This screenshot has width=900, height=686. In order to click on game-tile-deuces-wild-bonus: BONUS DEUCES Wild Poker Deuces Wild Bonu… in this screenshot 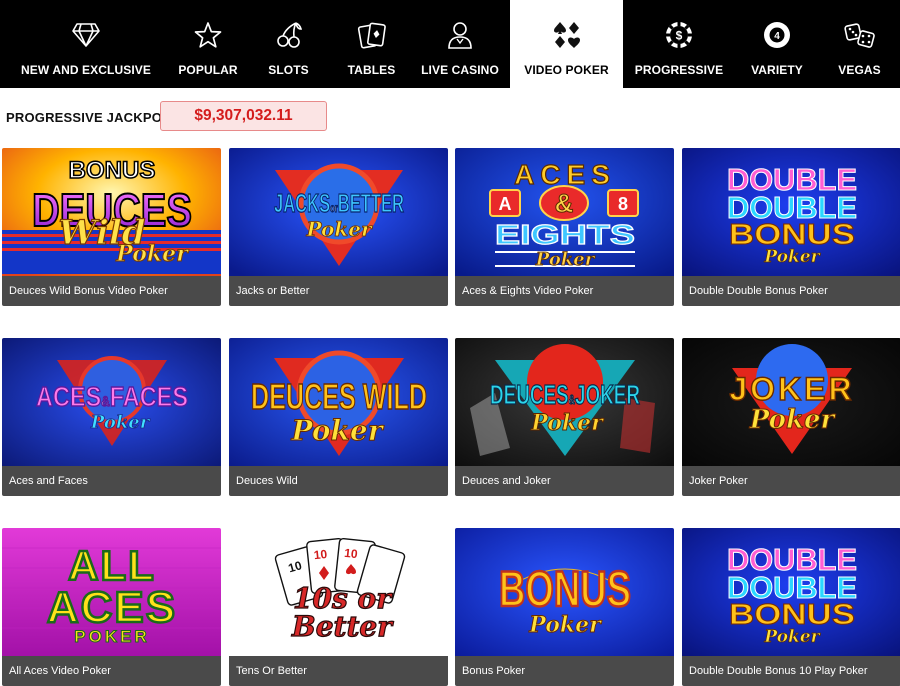, I will do `click(111, 227)`.